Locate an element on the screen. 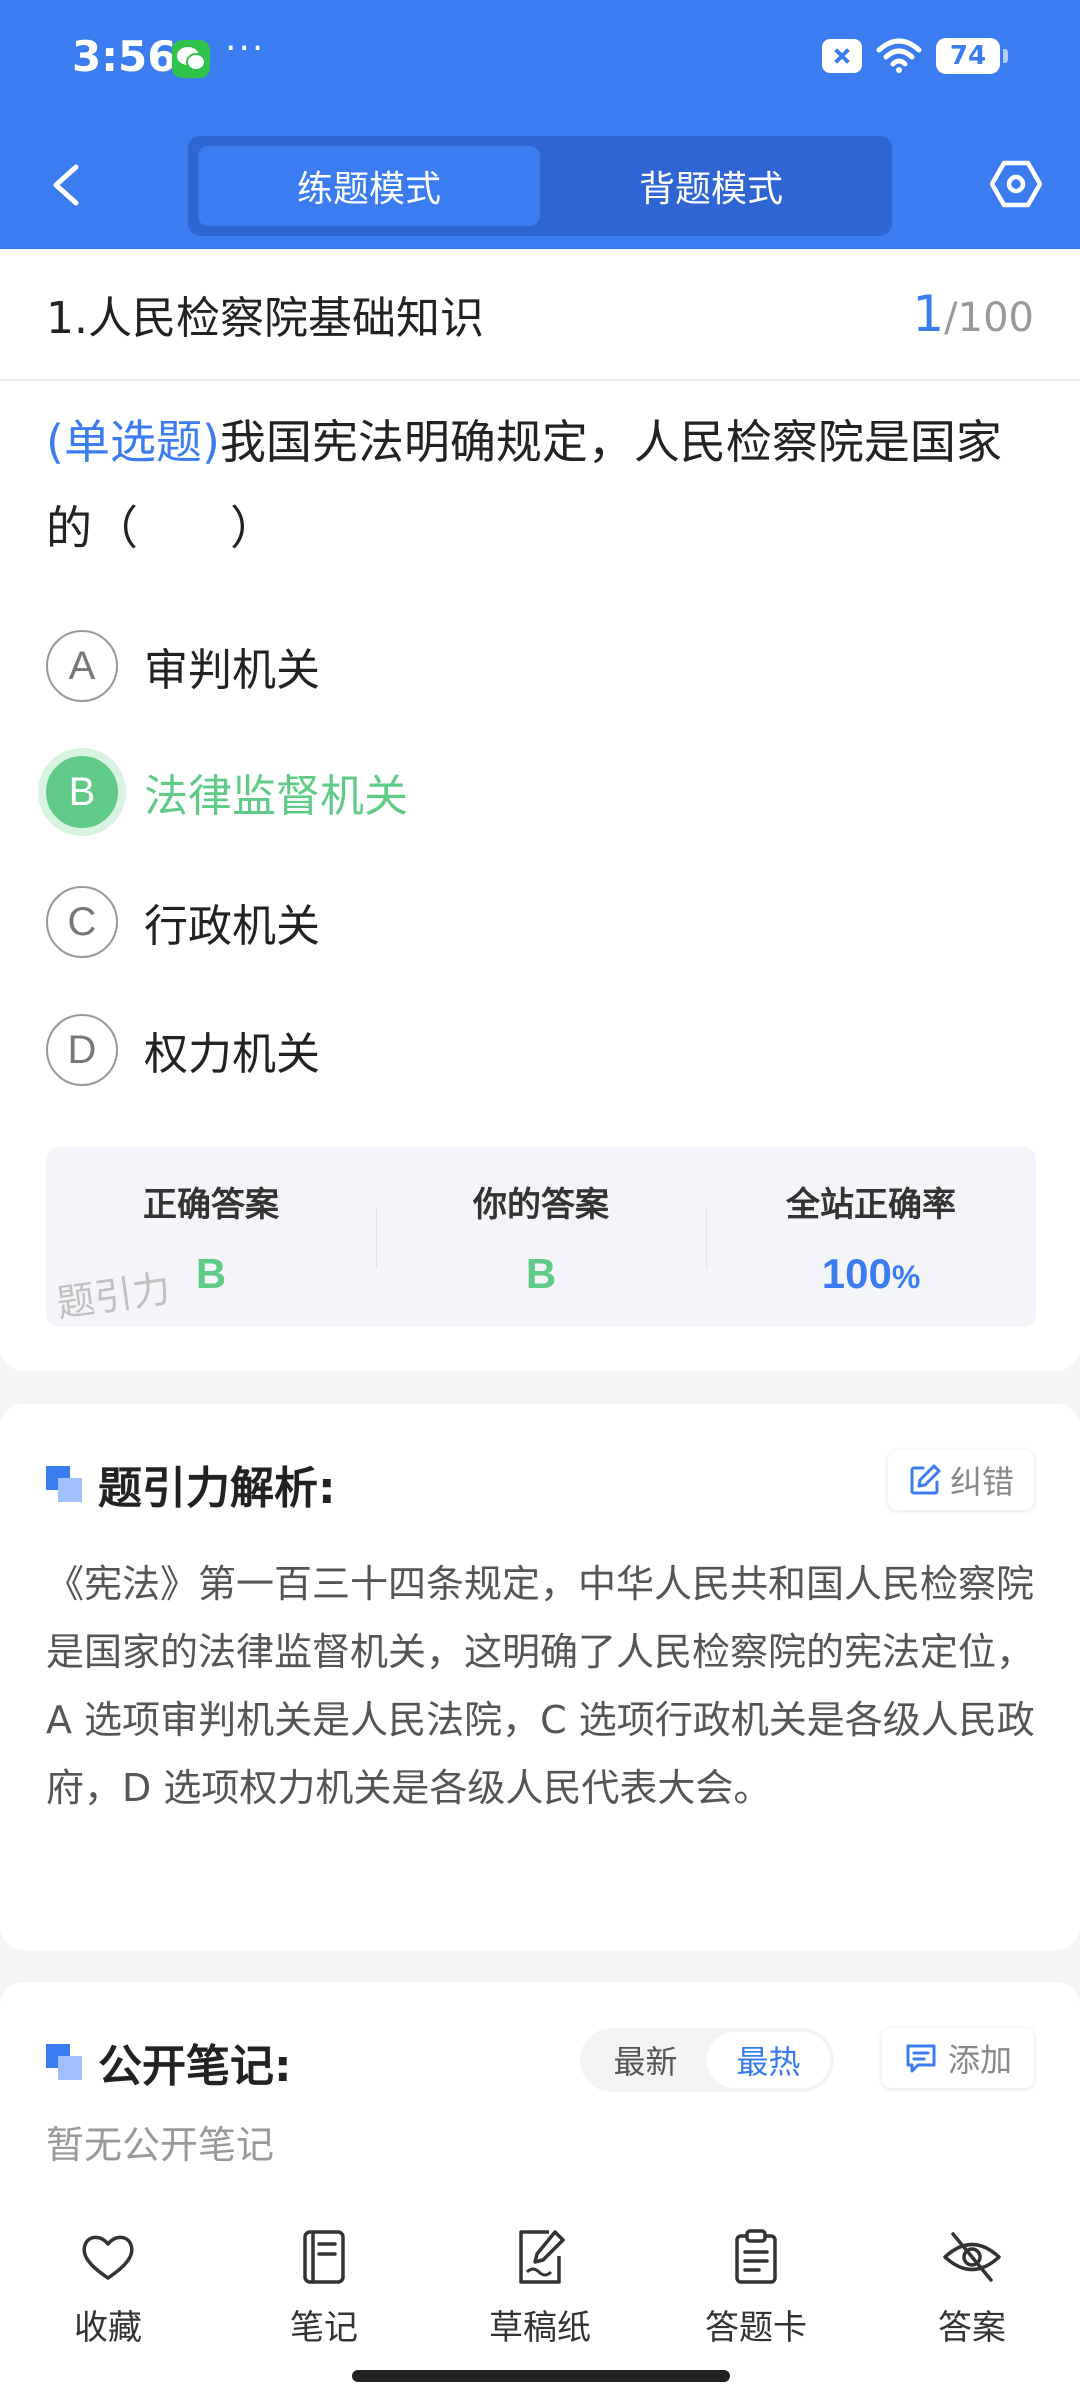  sort-hottest: 最热 is located at coordinates (768, 2060).